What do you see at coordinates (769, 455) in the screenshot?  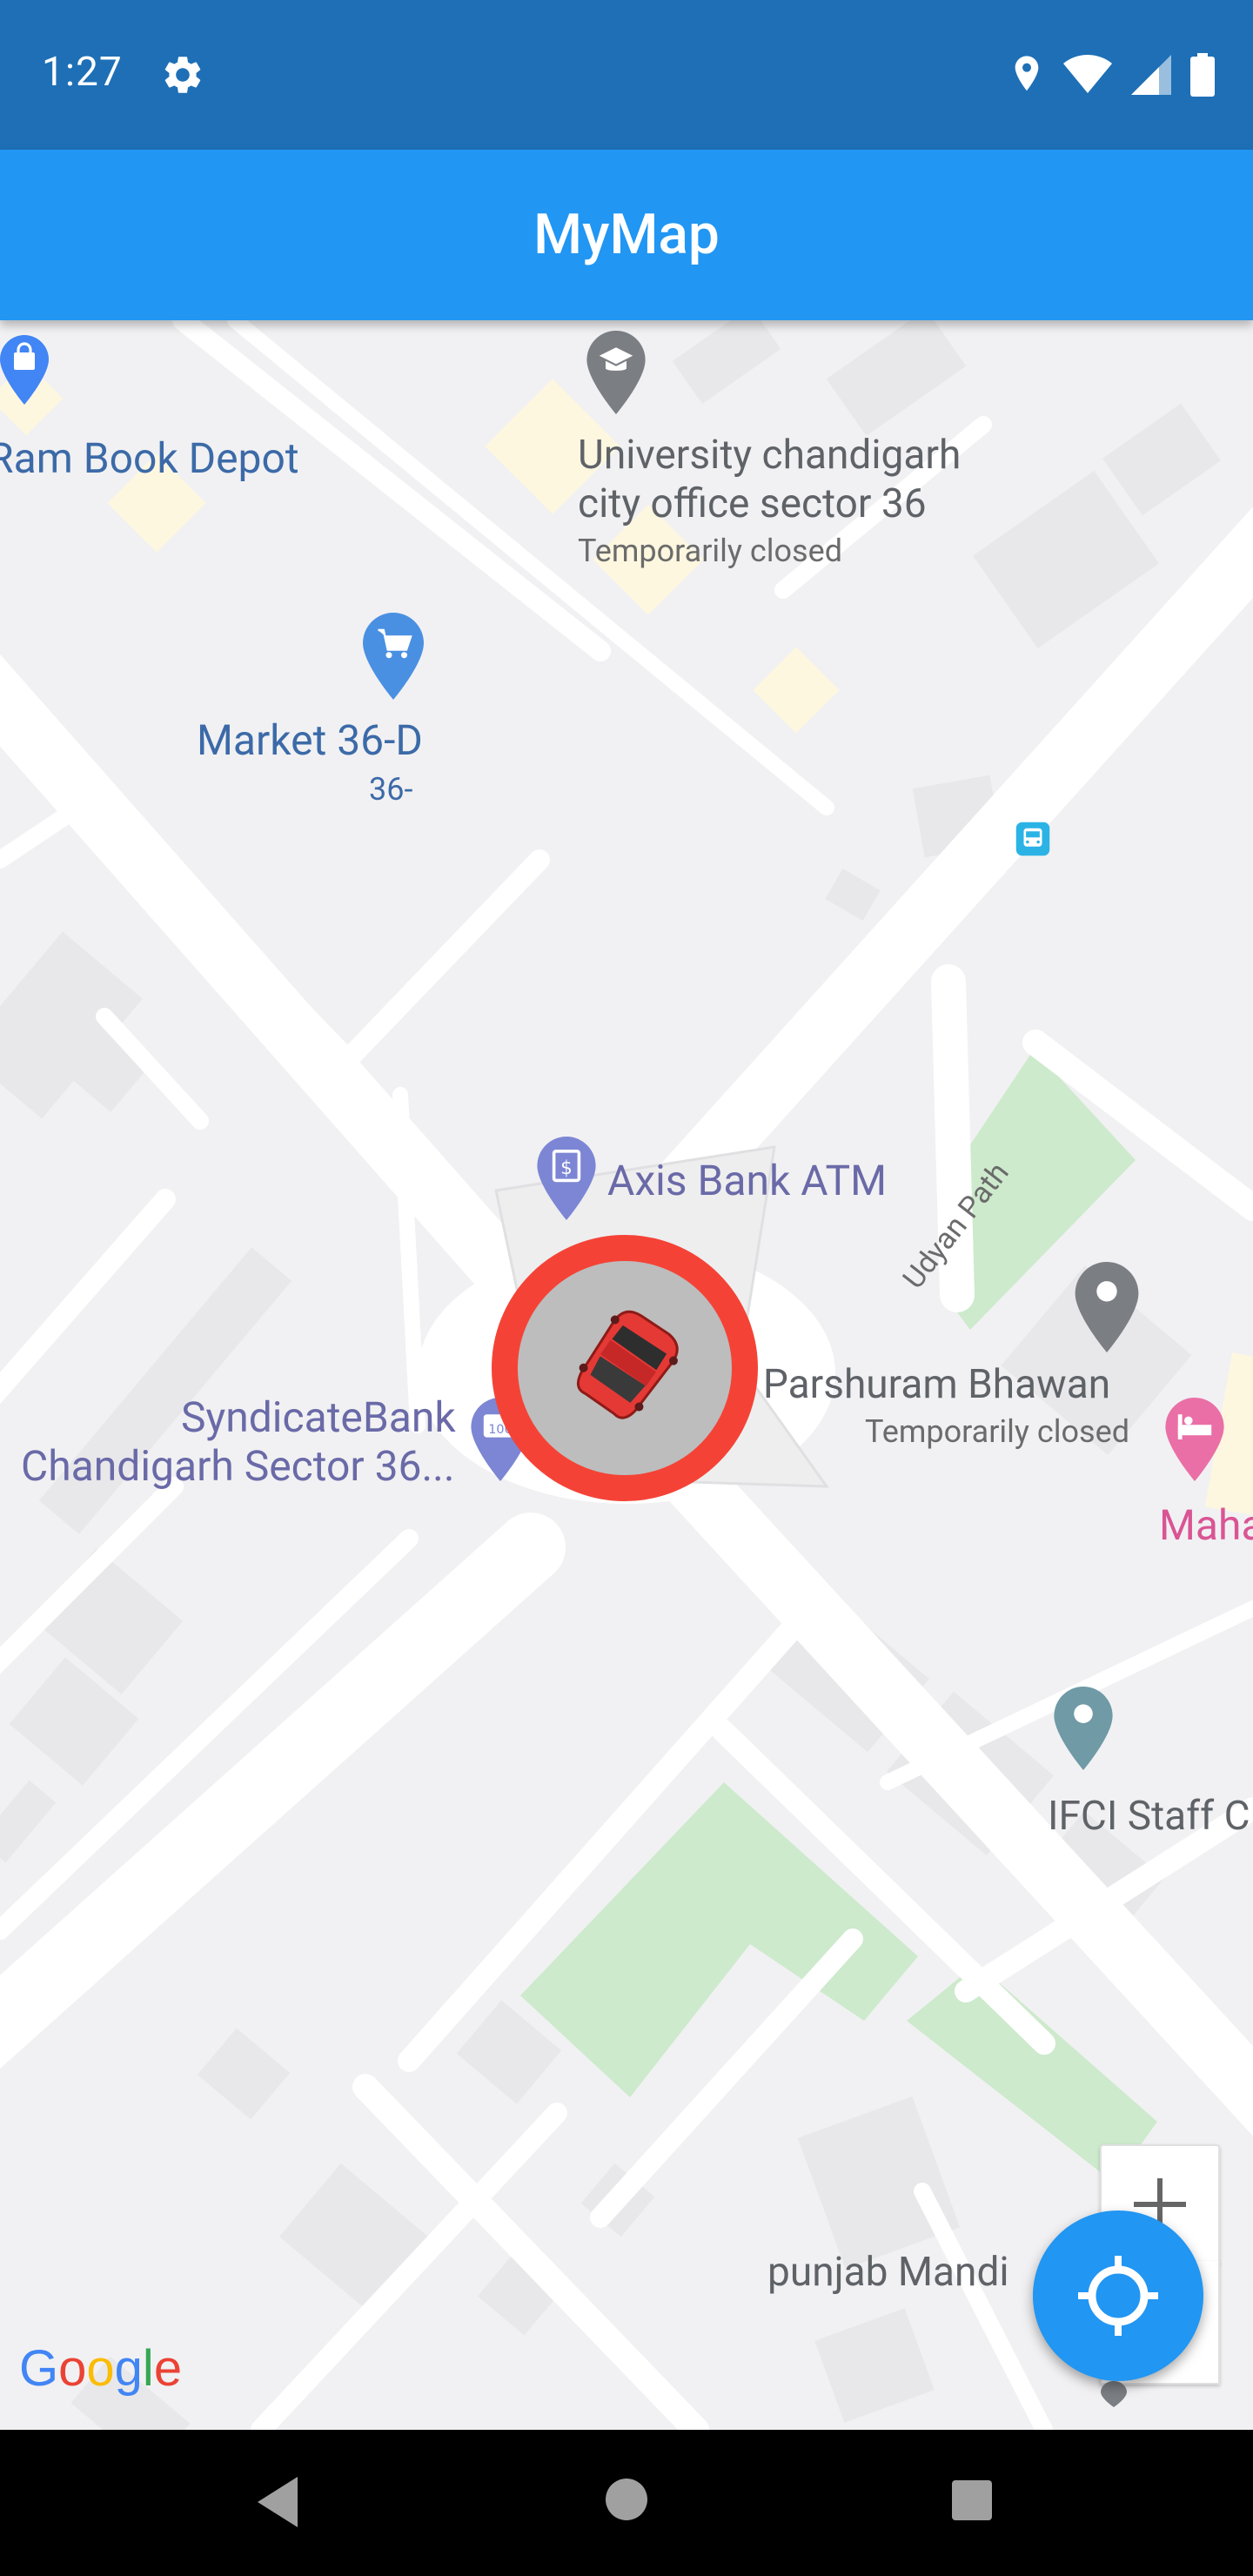 I see `poi-label-university-line1: University chandigarh` at bounding box center [769, 455].